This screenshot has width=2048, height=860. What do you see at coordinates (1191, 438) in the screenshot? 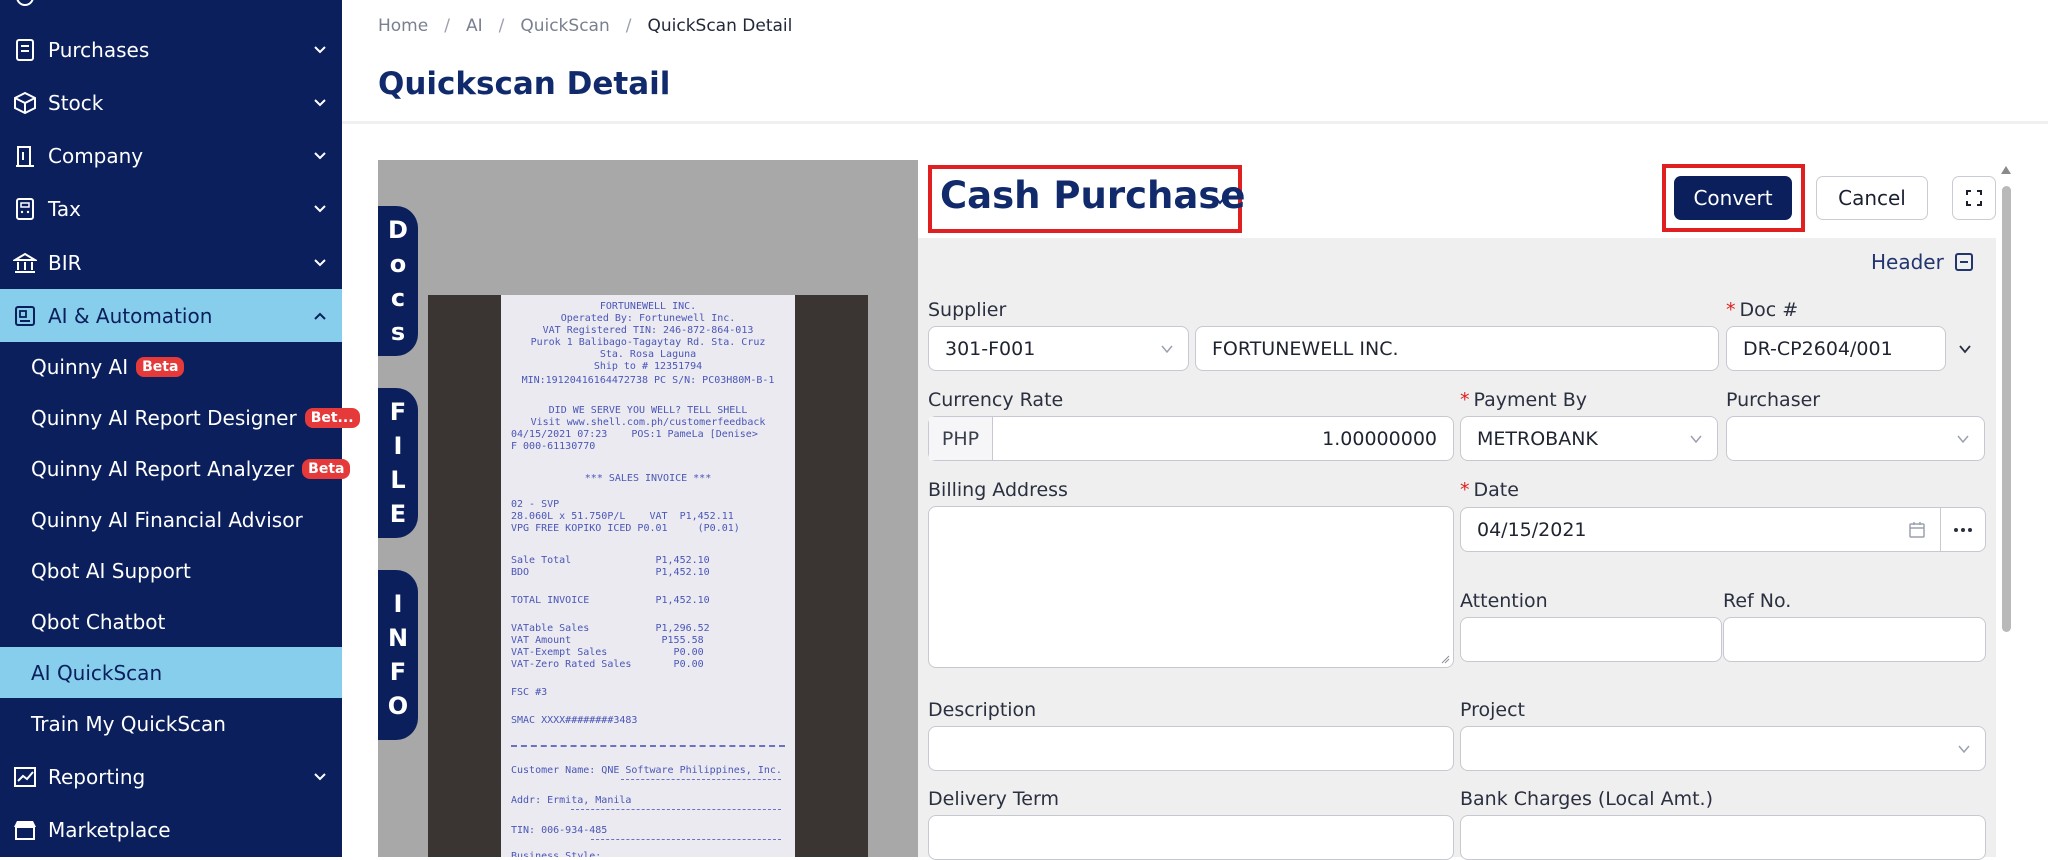
I see `currency-rate-field: PHP 1.00000000` at bounding box center [1191, 438].